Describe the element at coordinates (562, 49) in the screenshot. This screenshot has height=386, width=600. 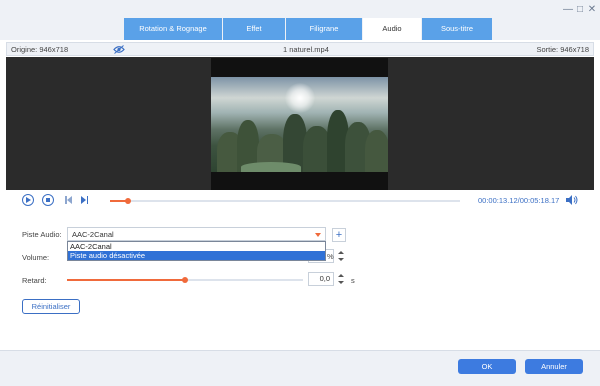
I see `output-resolution: Sortie: 946x718` at that location.